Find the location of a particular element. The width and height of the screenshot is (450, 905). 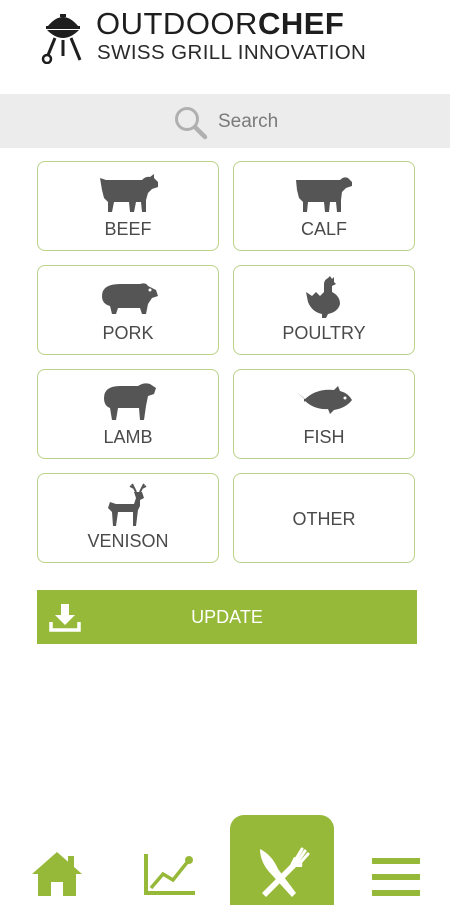

menu-icon is located at coordinates (396, 877).